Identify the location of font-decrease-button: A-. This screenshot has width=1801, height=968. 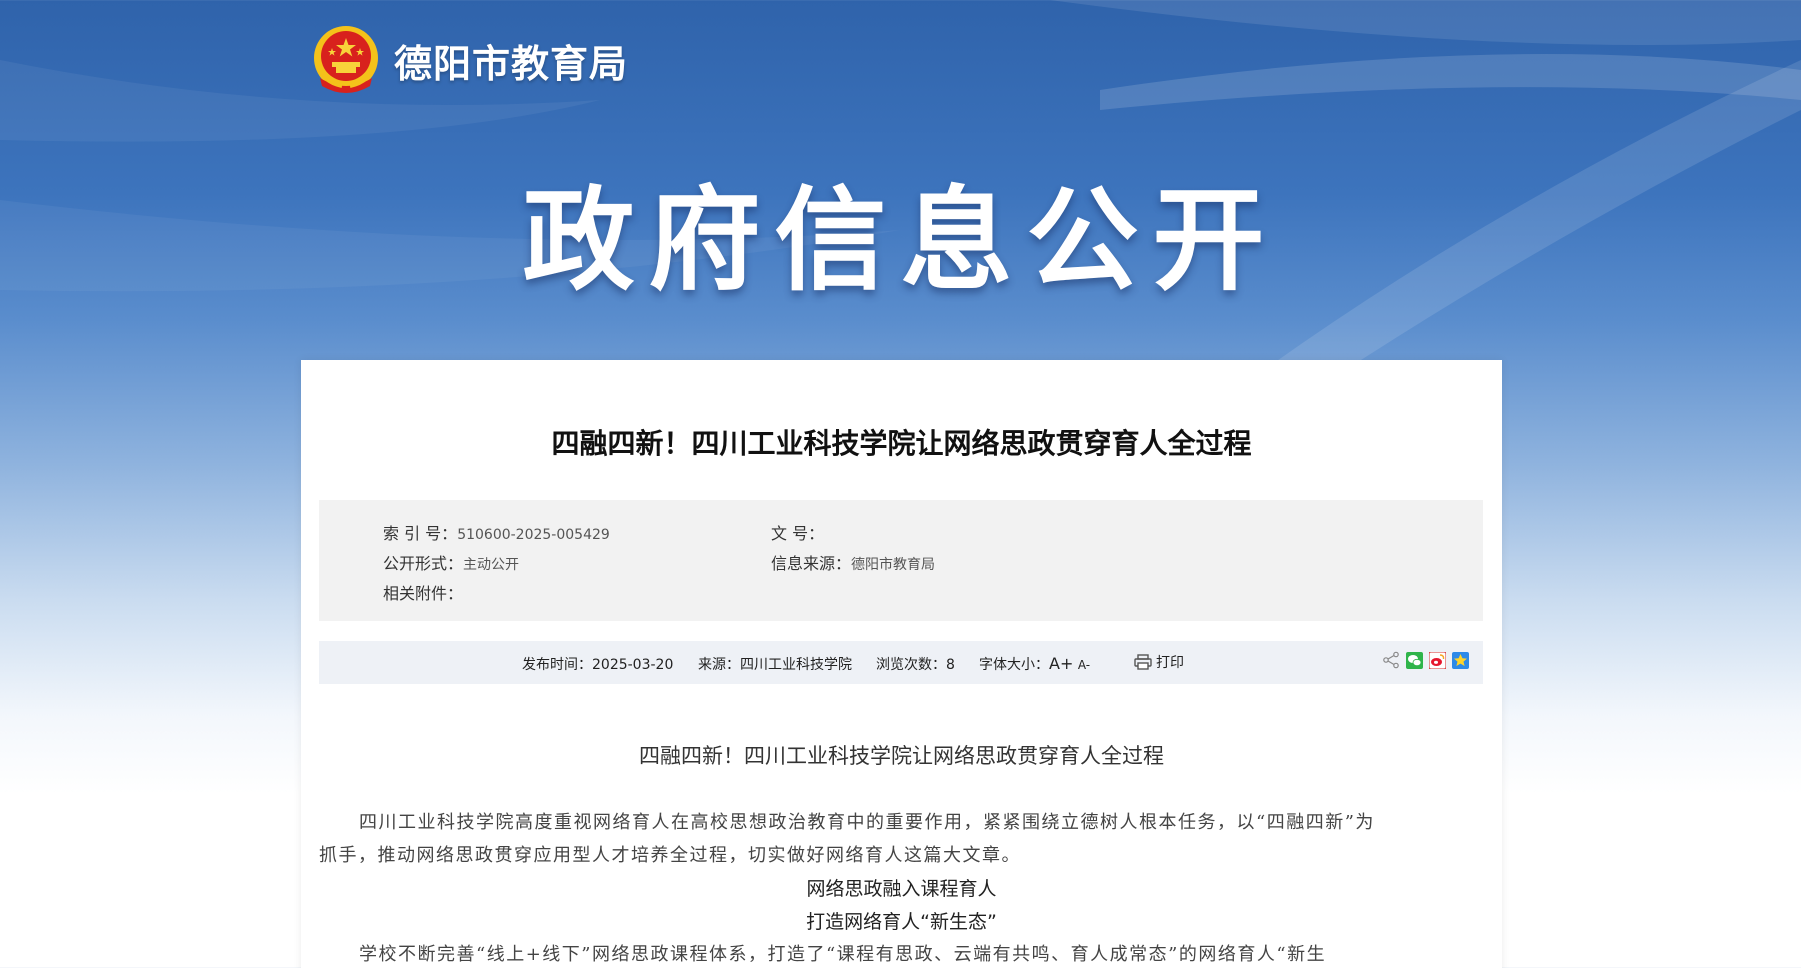
(1084, 665).